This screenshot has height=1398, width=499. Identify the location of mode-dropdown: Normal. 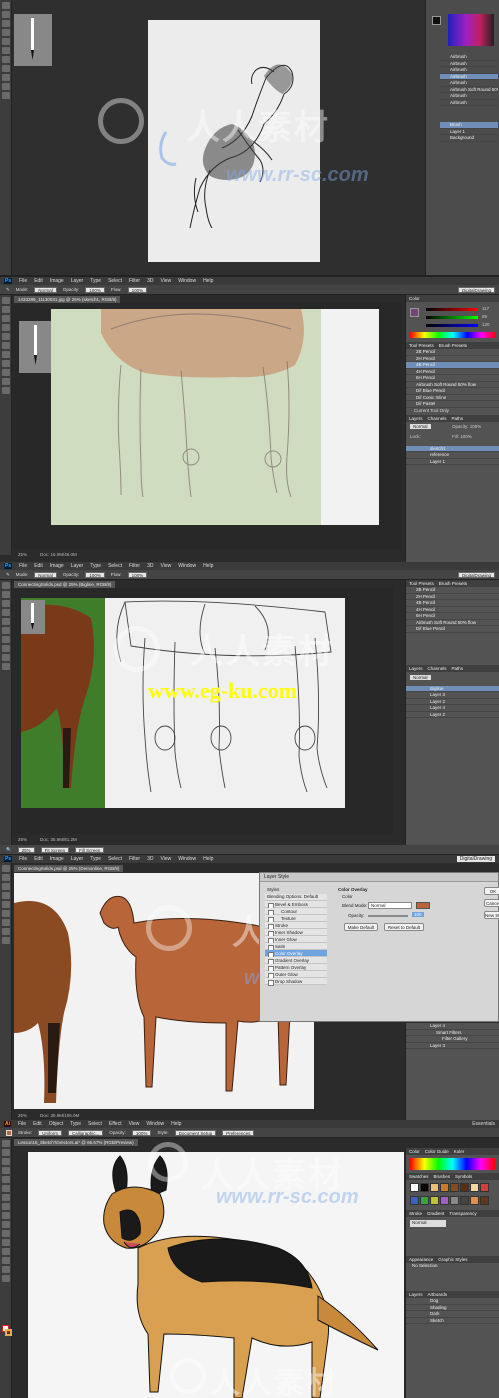
(45, 289).